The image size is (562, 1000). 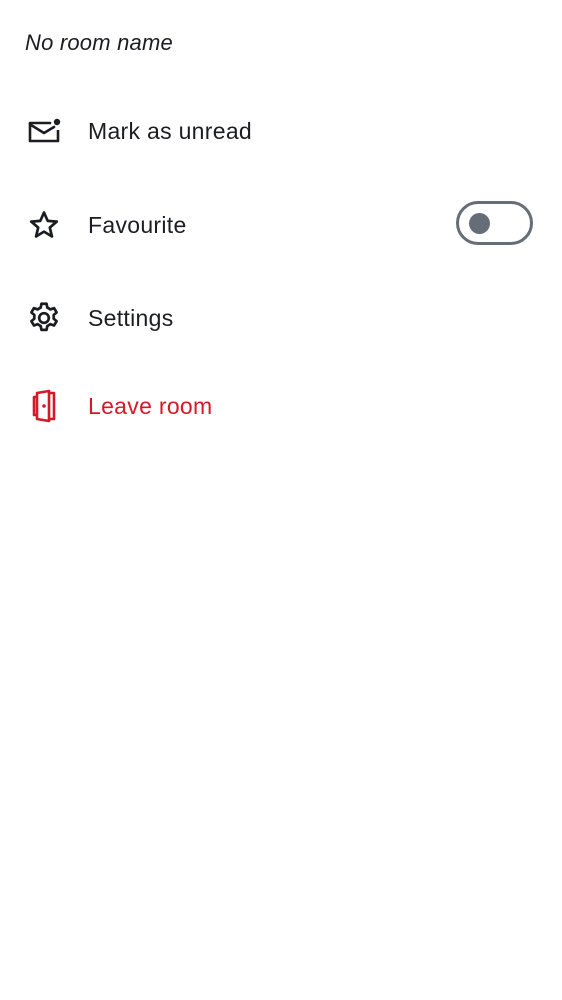 What do you see at coordinates (44, 406) in the screenshot?
I see `leave-door-icon` at bounding box center [44, 406].